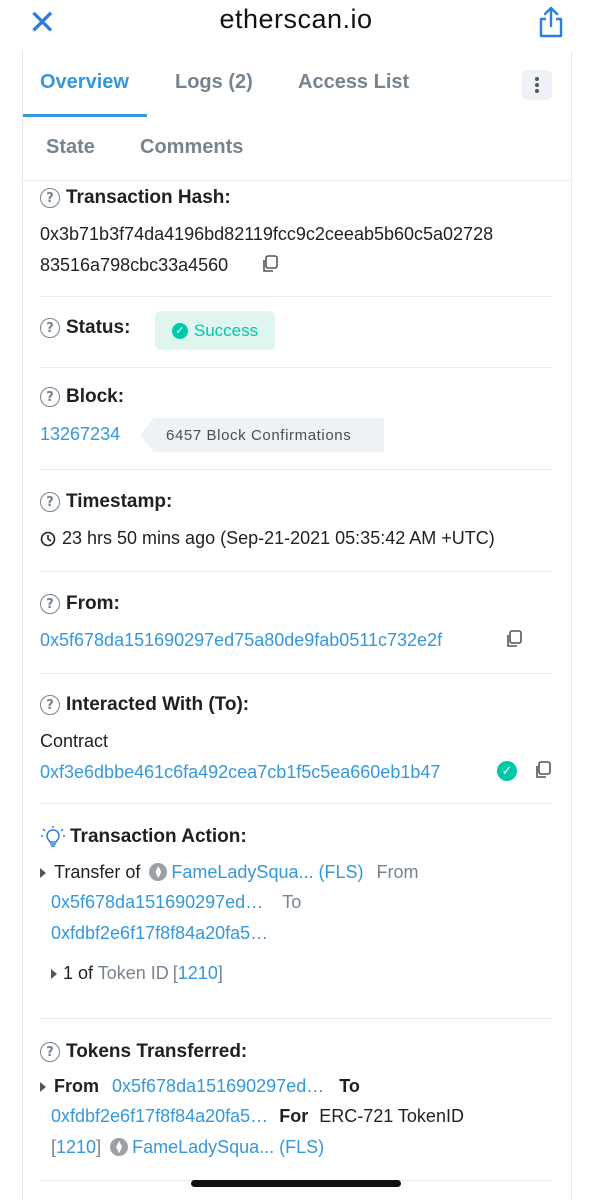 This screenshot has width=592, height=1200. What do you see at coordinates (80, 604) in the screenshot?
I see `from-label: ? From:` at bounding box center [80, 604].